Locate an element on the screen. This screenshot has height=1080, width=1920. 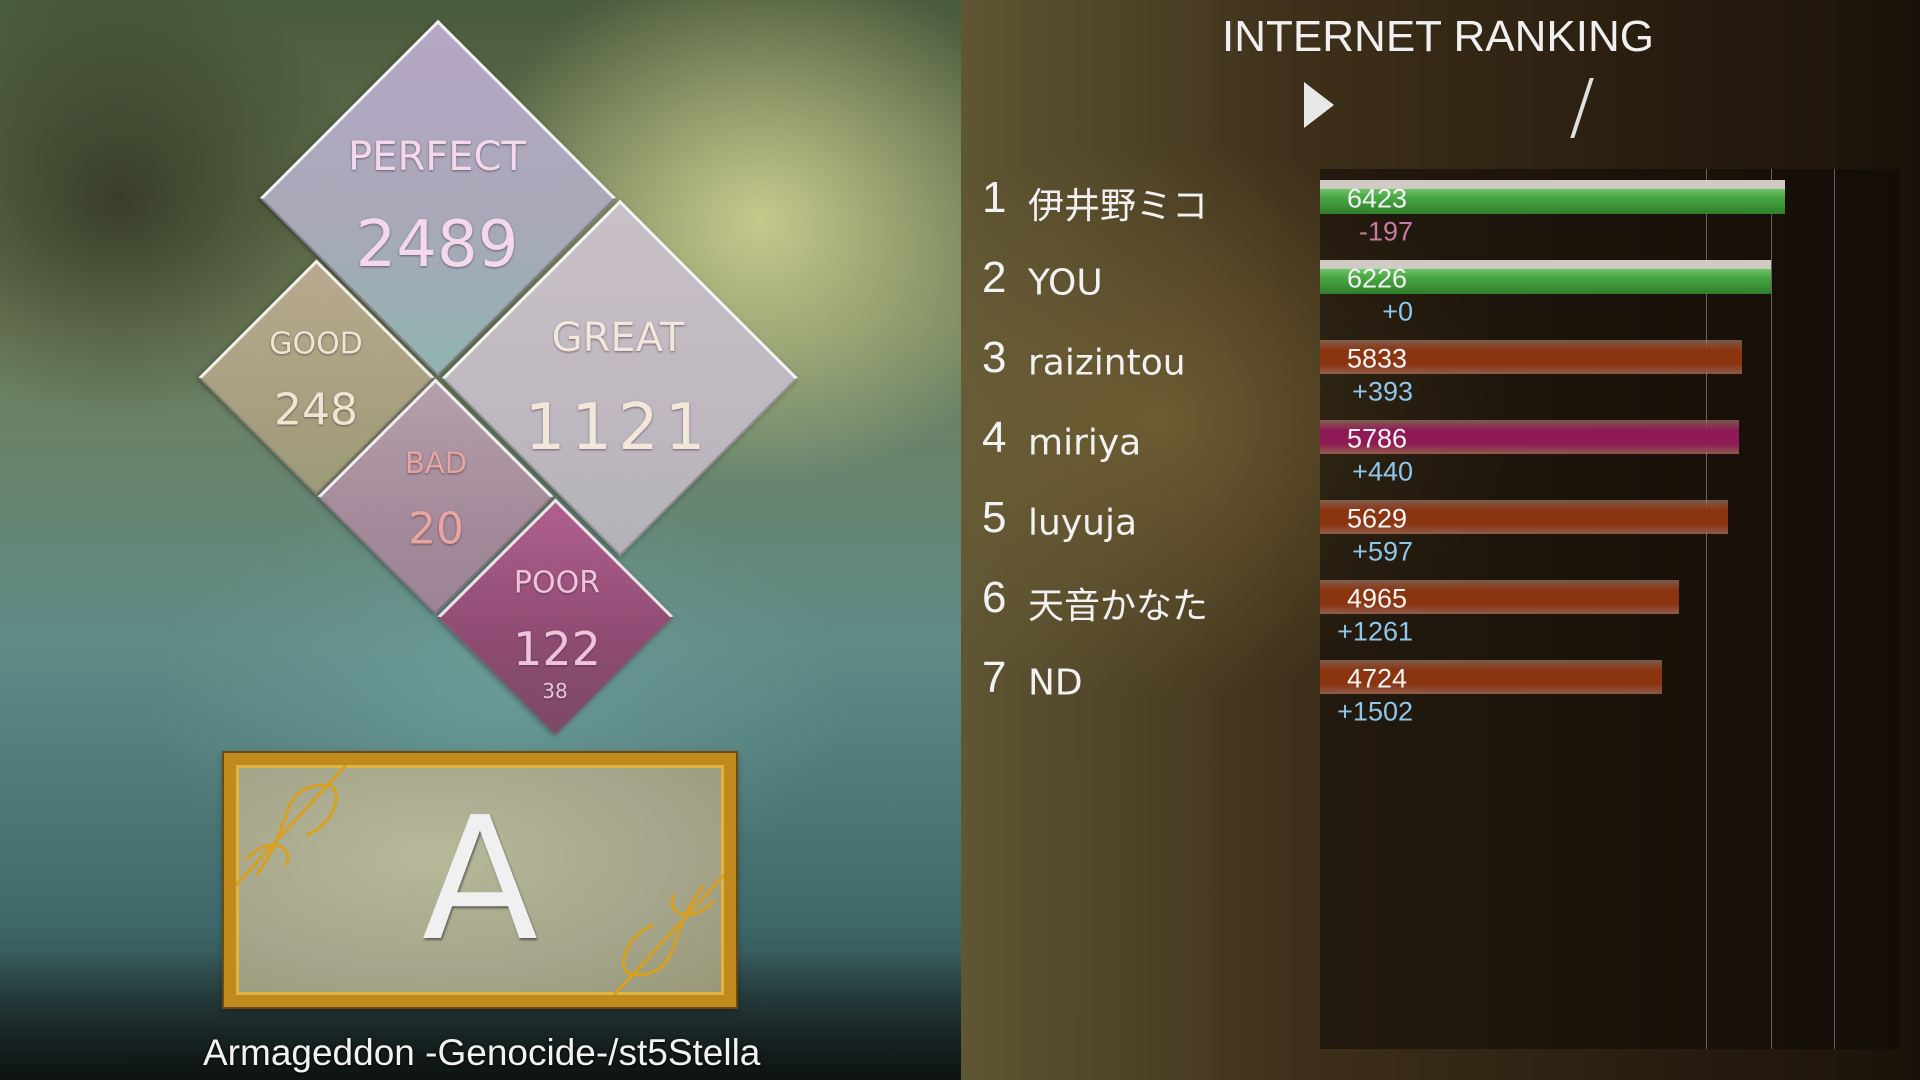
score-value: 6423 is located at coordinates (1377, 198).